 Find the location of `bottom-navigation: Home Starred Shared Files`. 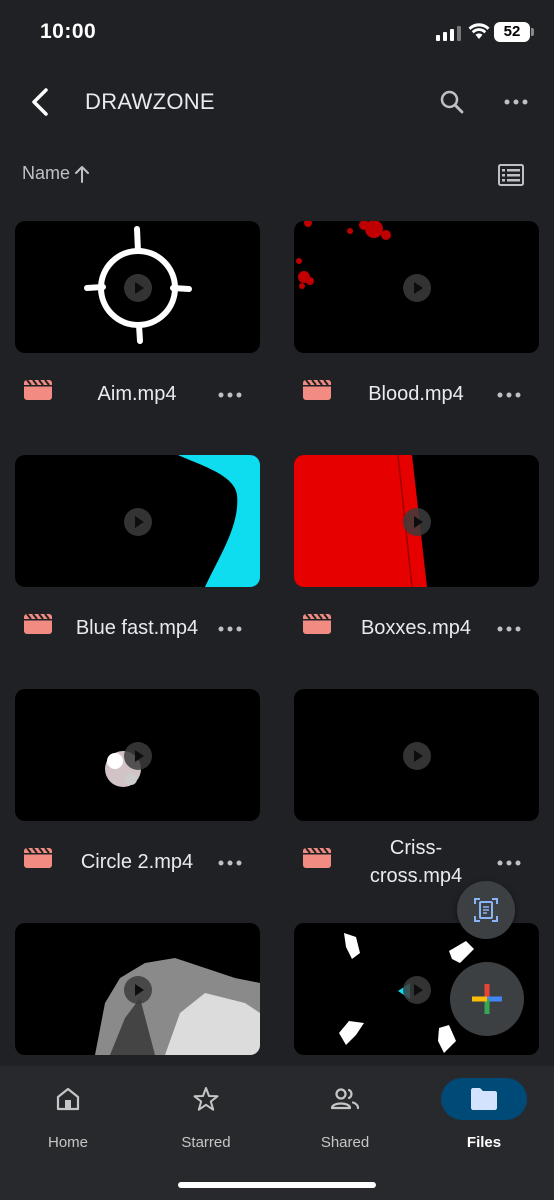

bottom-navigation: Home Starred Shared Files is located at coordinates (277, 1133).